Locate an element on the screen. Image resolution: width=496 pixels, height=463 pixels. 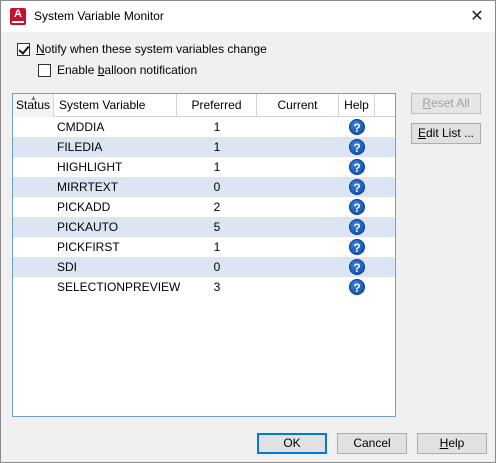
column-header-current: Current is located at coordinates (298, 105).